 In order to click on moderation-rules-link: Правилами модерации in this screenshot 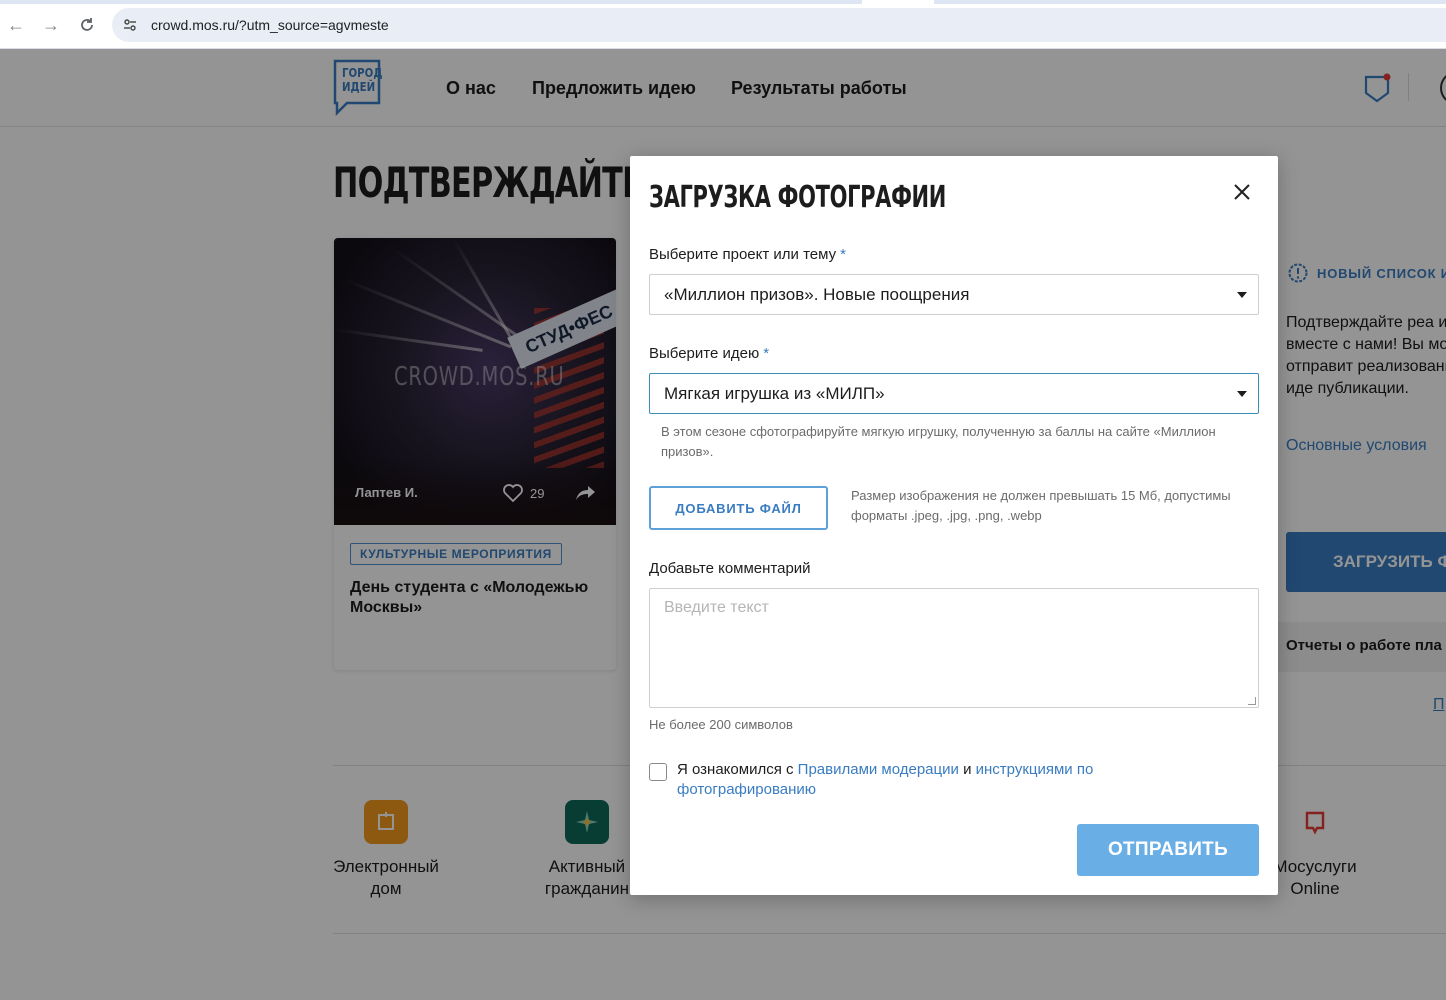, I will do `click(878, 769)`.